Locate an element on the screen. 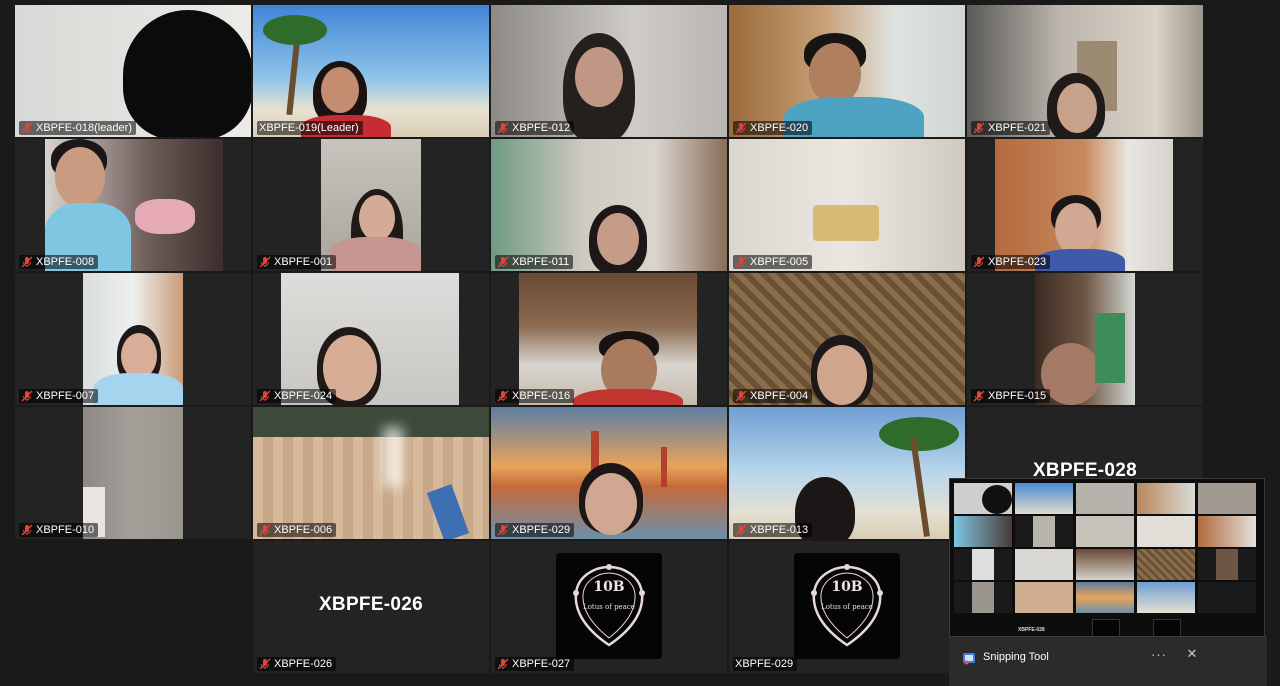 The image size is (1280, 686). participant-name-tag: XBPFE-007 is located at coordinates (59, 396).